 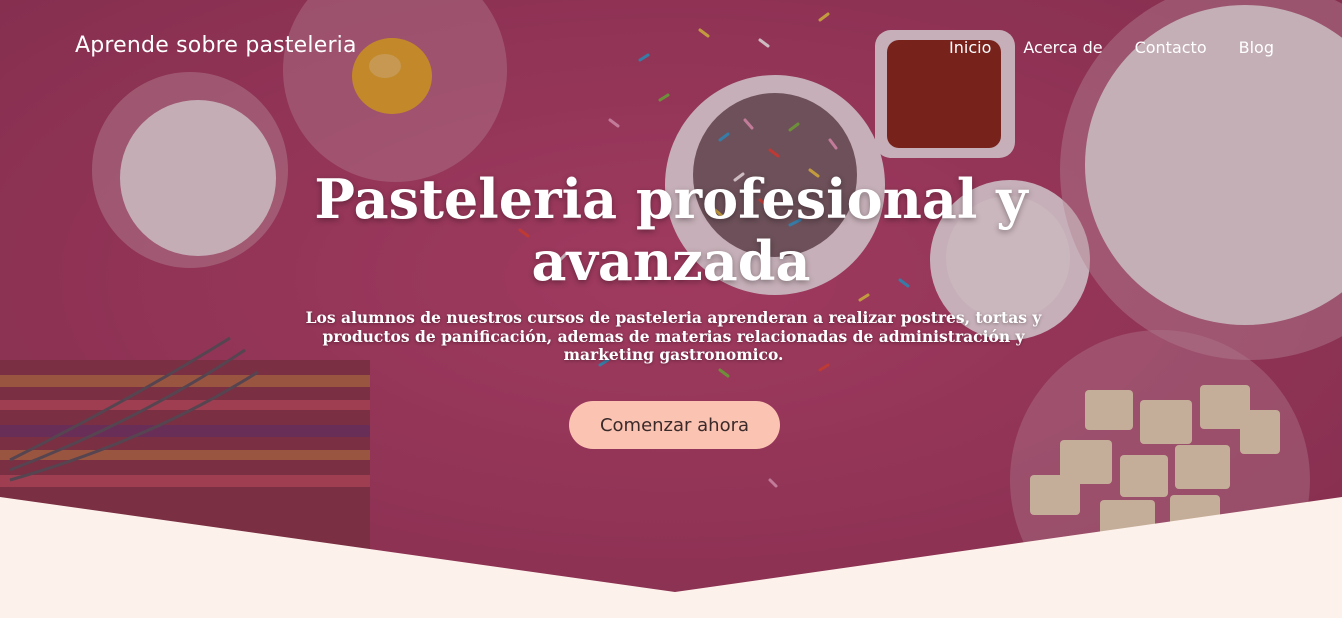 What do you see at coordinates (674, 425) in the screenshot?
I see `comenzar-ahora-button: Comenzar ahora` at bounding box center [674, 425].